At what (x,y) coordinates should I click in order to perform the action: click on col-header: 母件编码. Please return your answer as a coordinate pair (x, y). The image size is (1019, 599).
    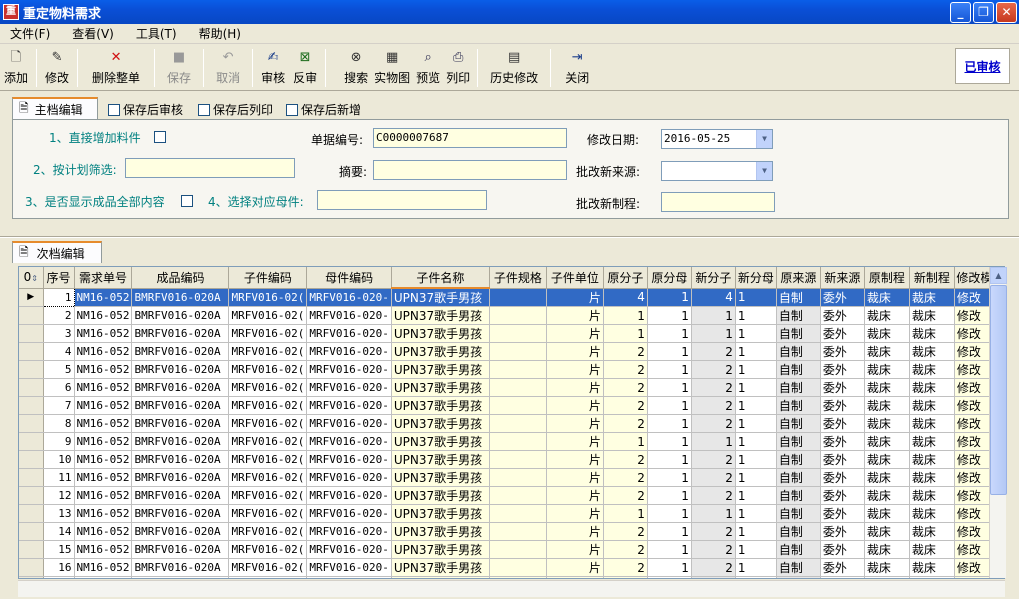
    Looking at the image, I should click on (349, 278).